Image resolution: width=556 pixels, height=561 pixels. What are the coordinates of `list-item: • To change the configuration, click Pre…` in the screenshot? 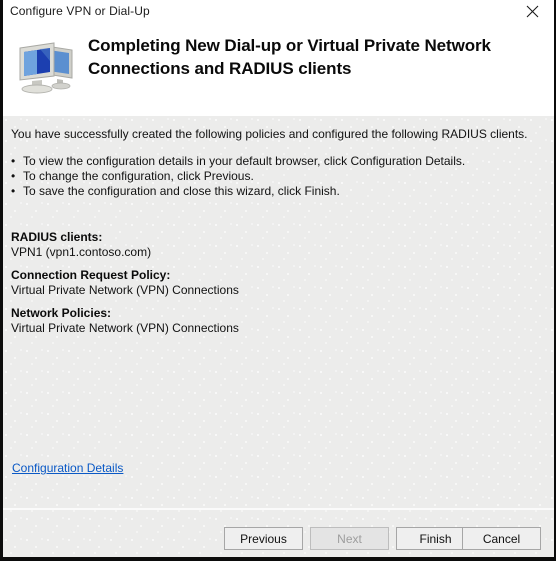 It's located at (276, 176).